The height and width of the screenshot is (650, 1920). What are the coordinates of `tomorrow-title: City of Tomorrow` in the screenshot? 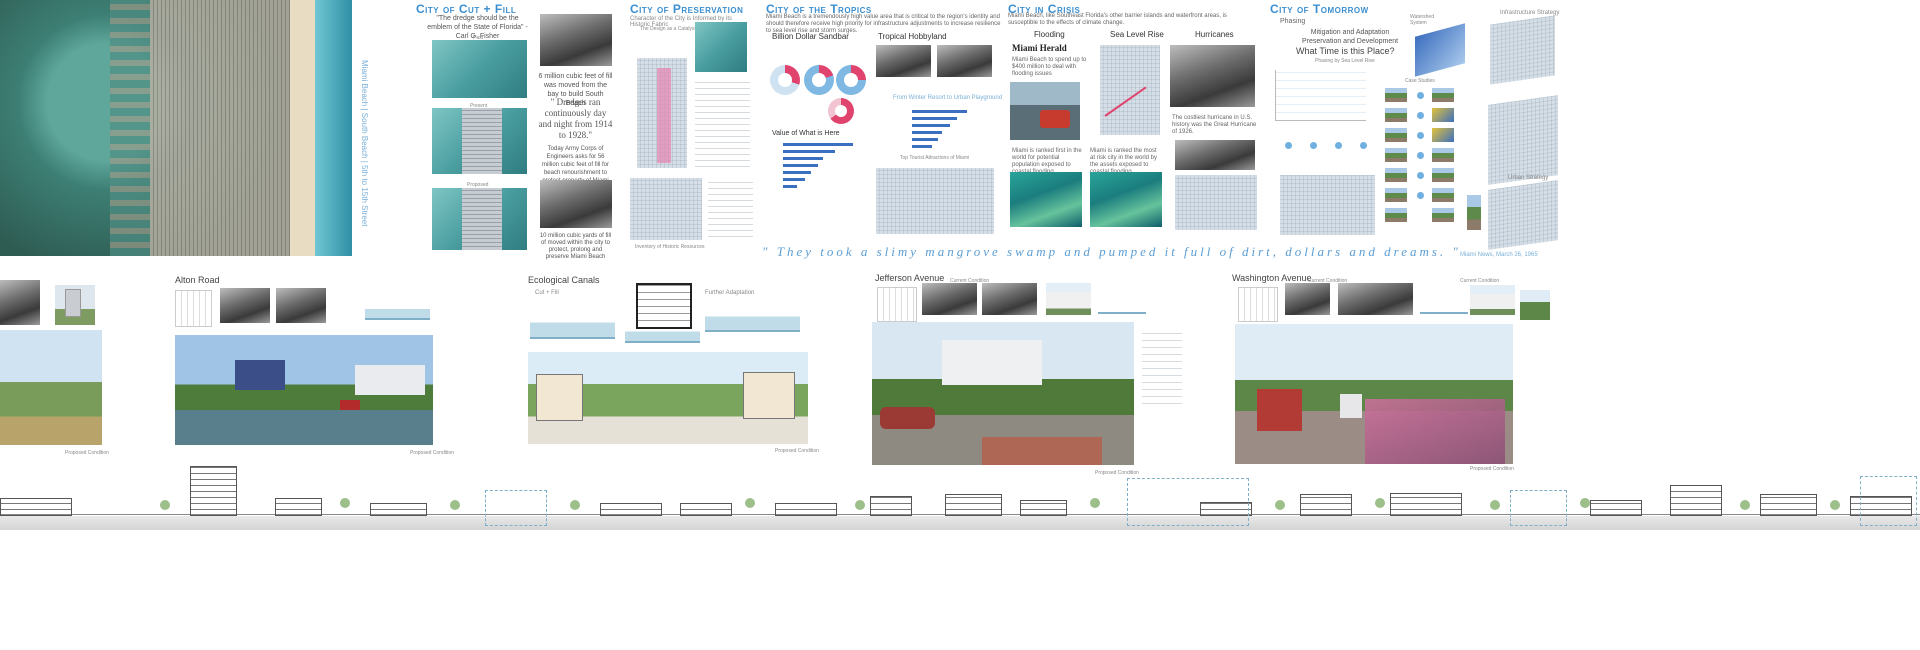 It's located at (1319, 9).